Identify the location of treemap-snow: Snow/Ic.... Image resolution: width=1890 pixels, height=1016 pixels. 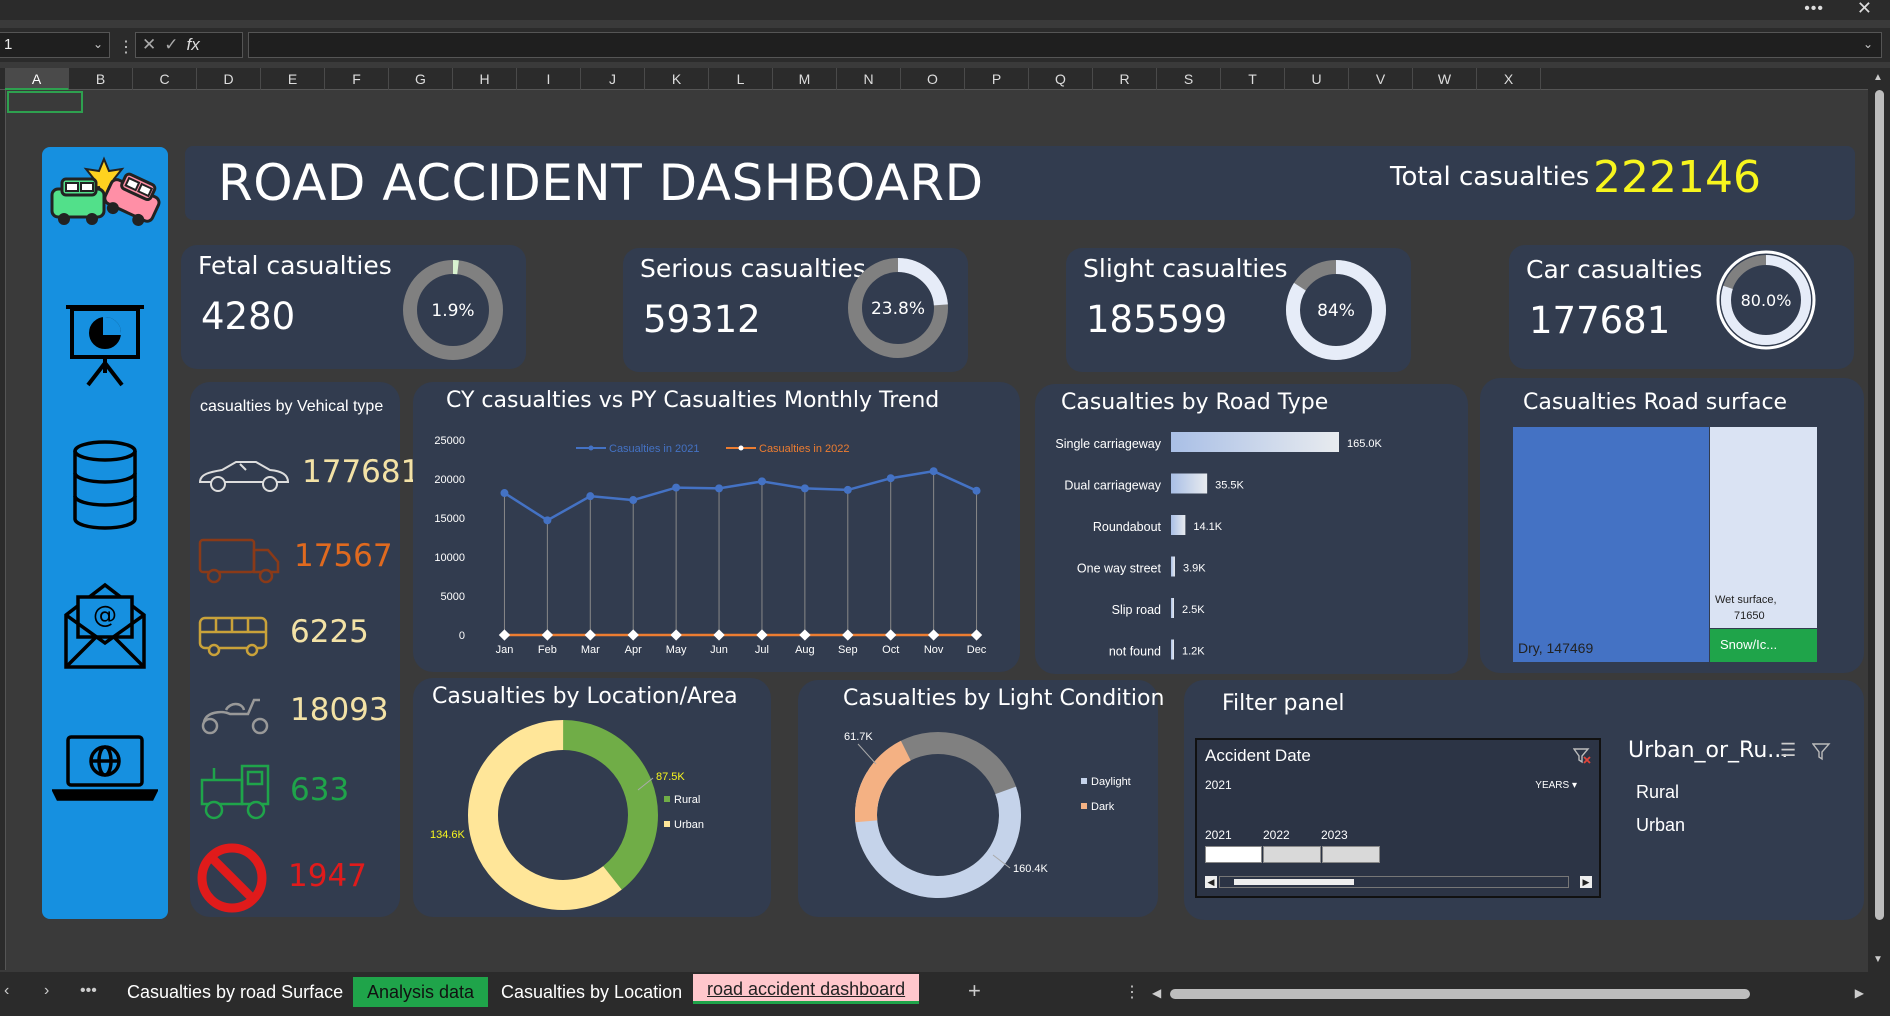
(1763, 645).